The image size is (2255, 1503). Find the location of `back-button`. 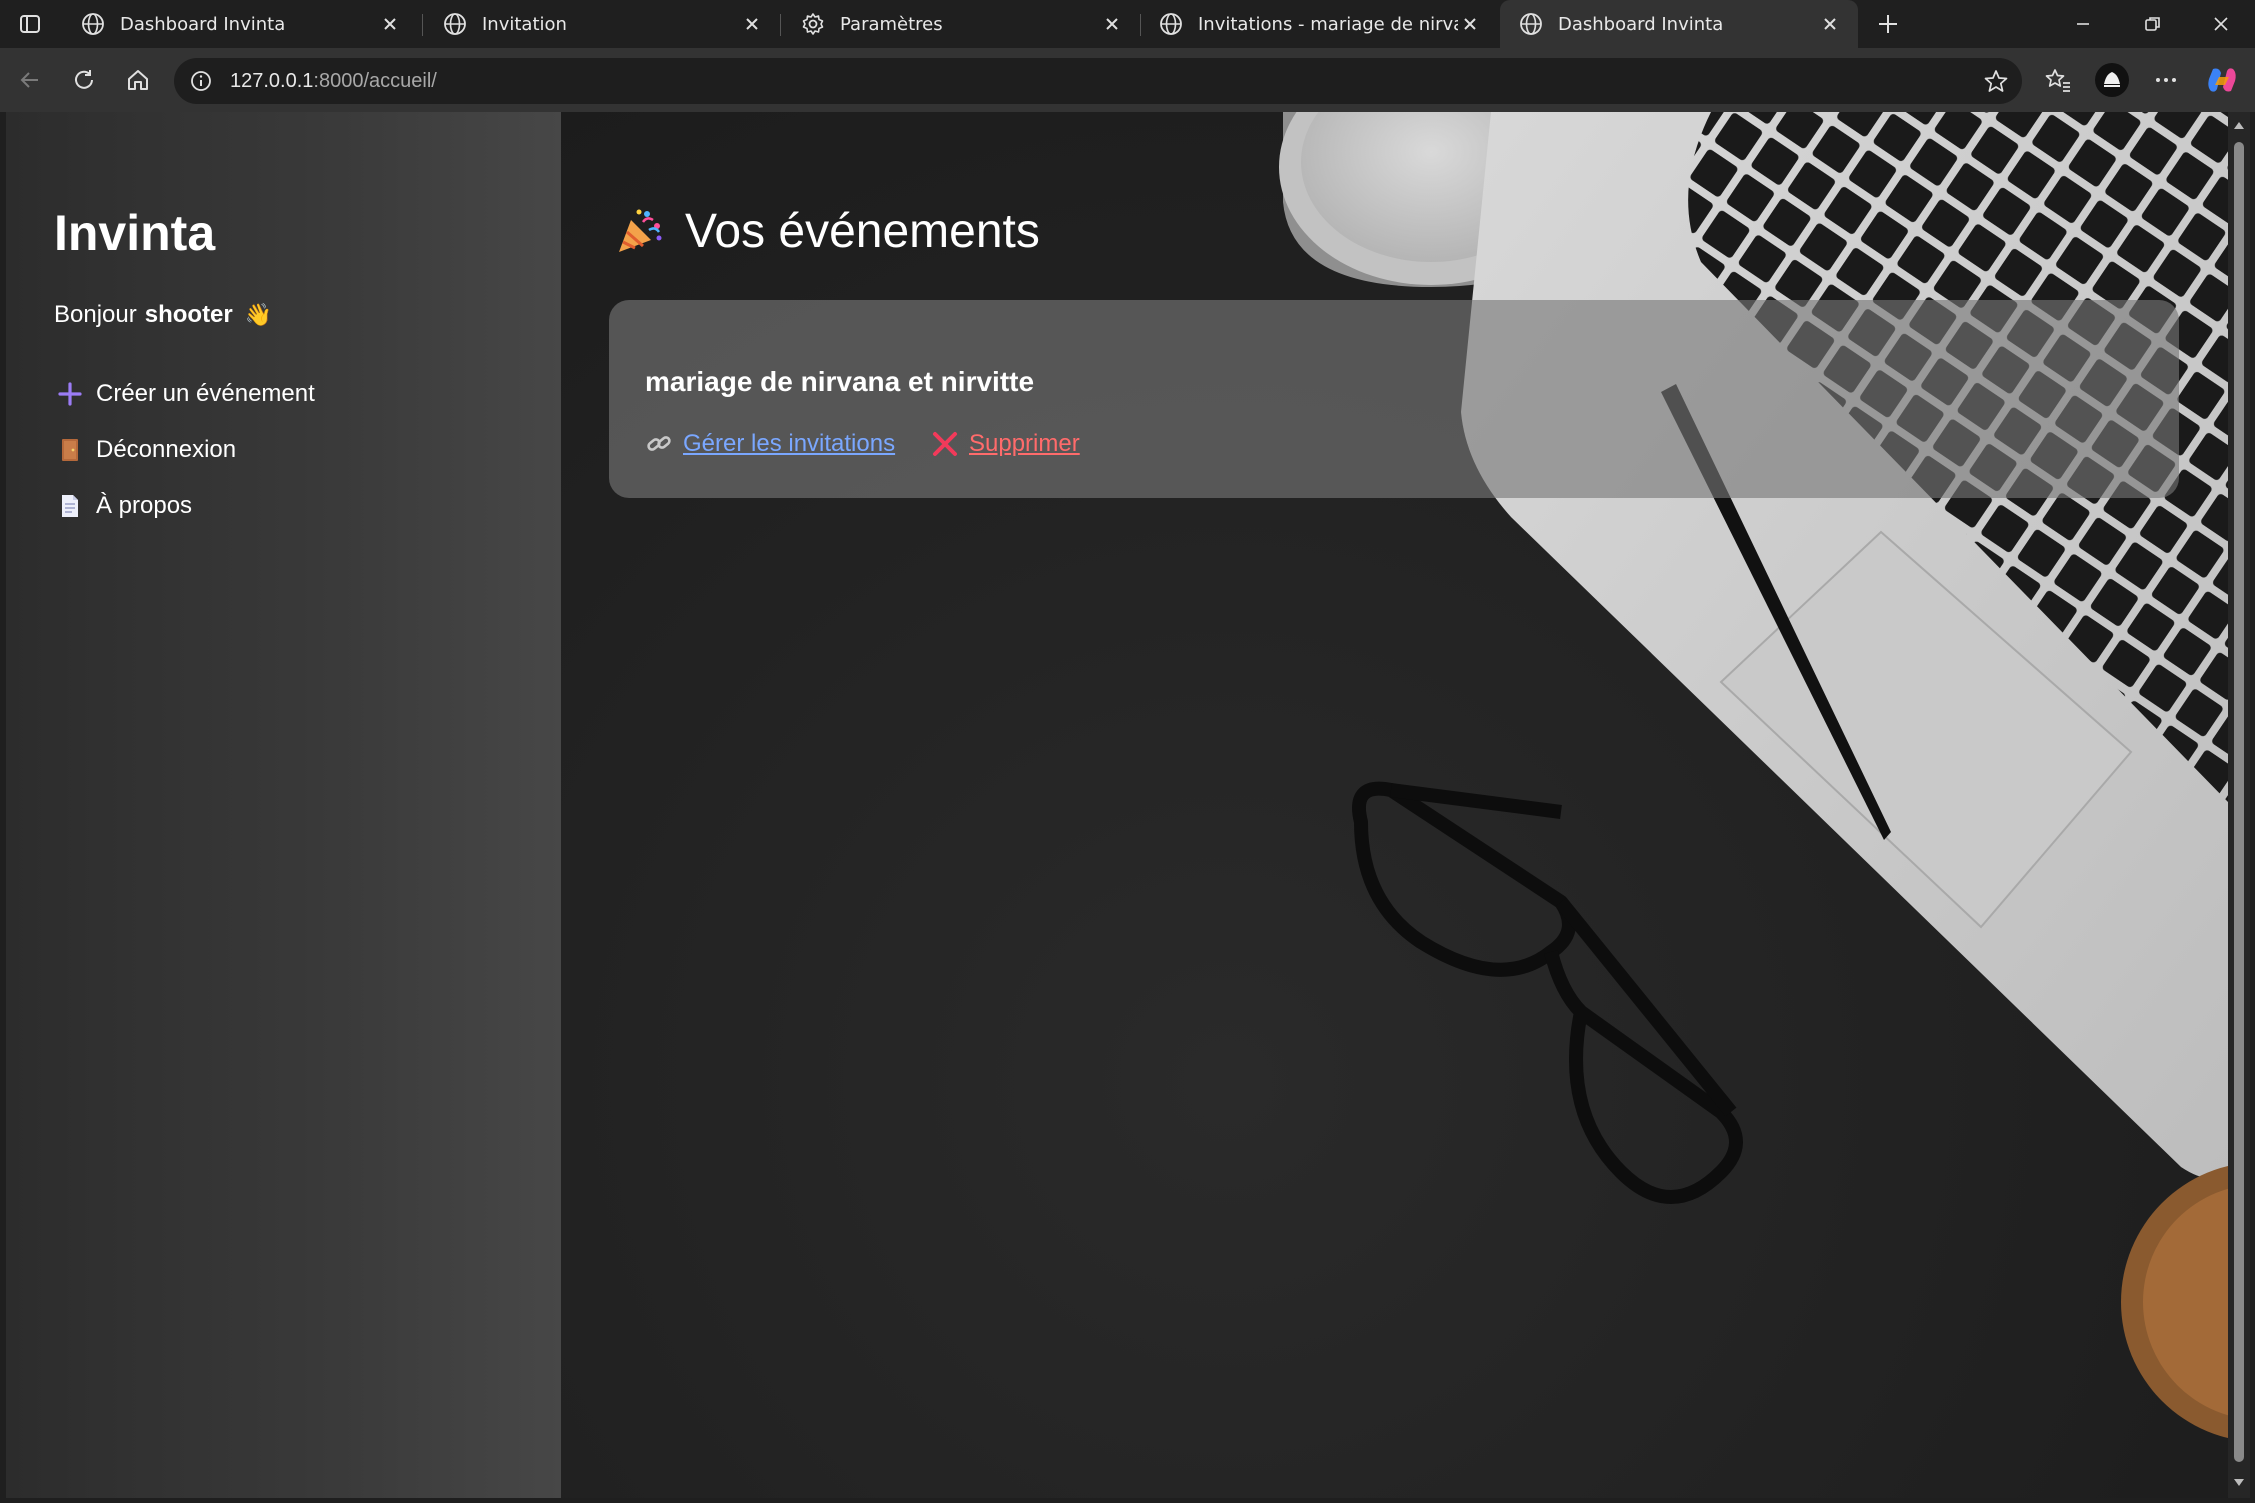

back-button is located at coordinates (30, 80).